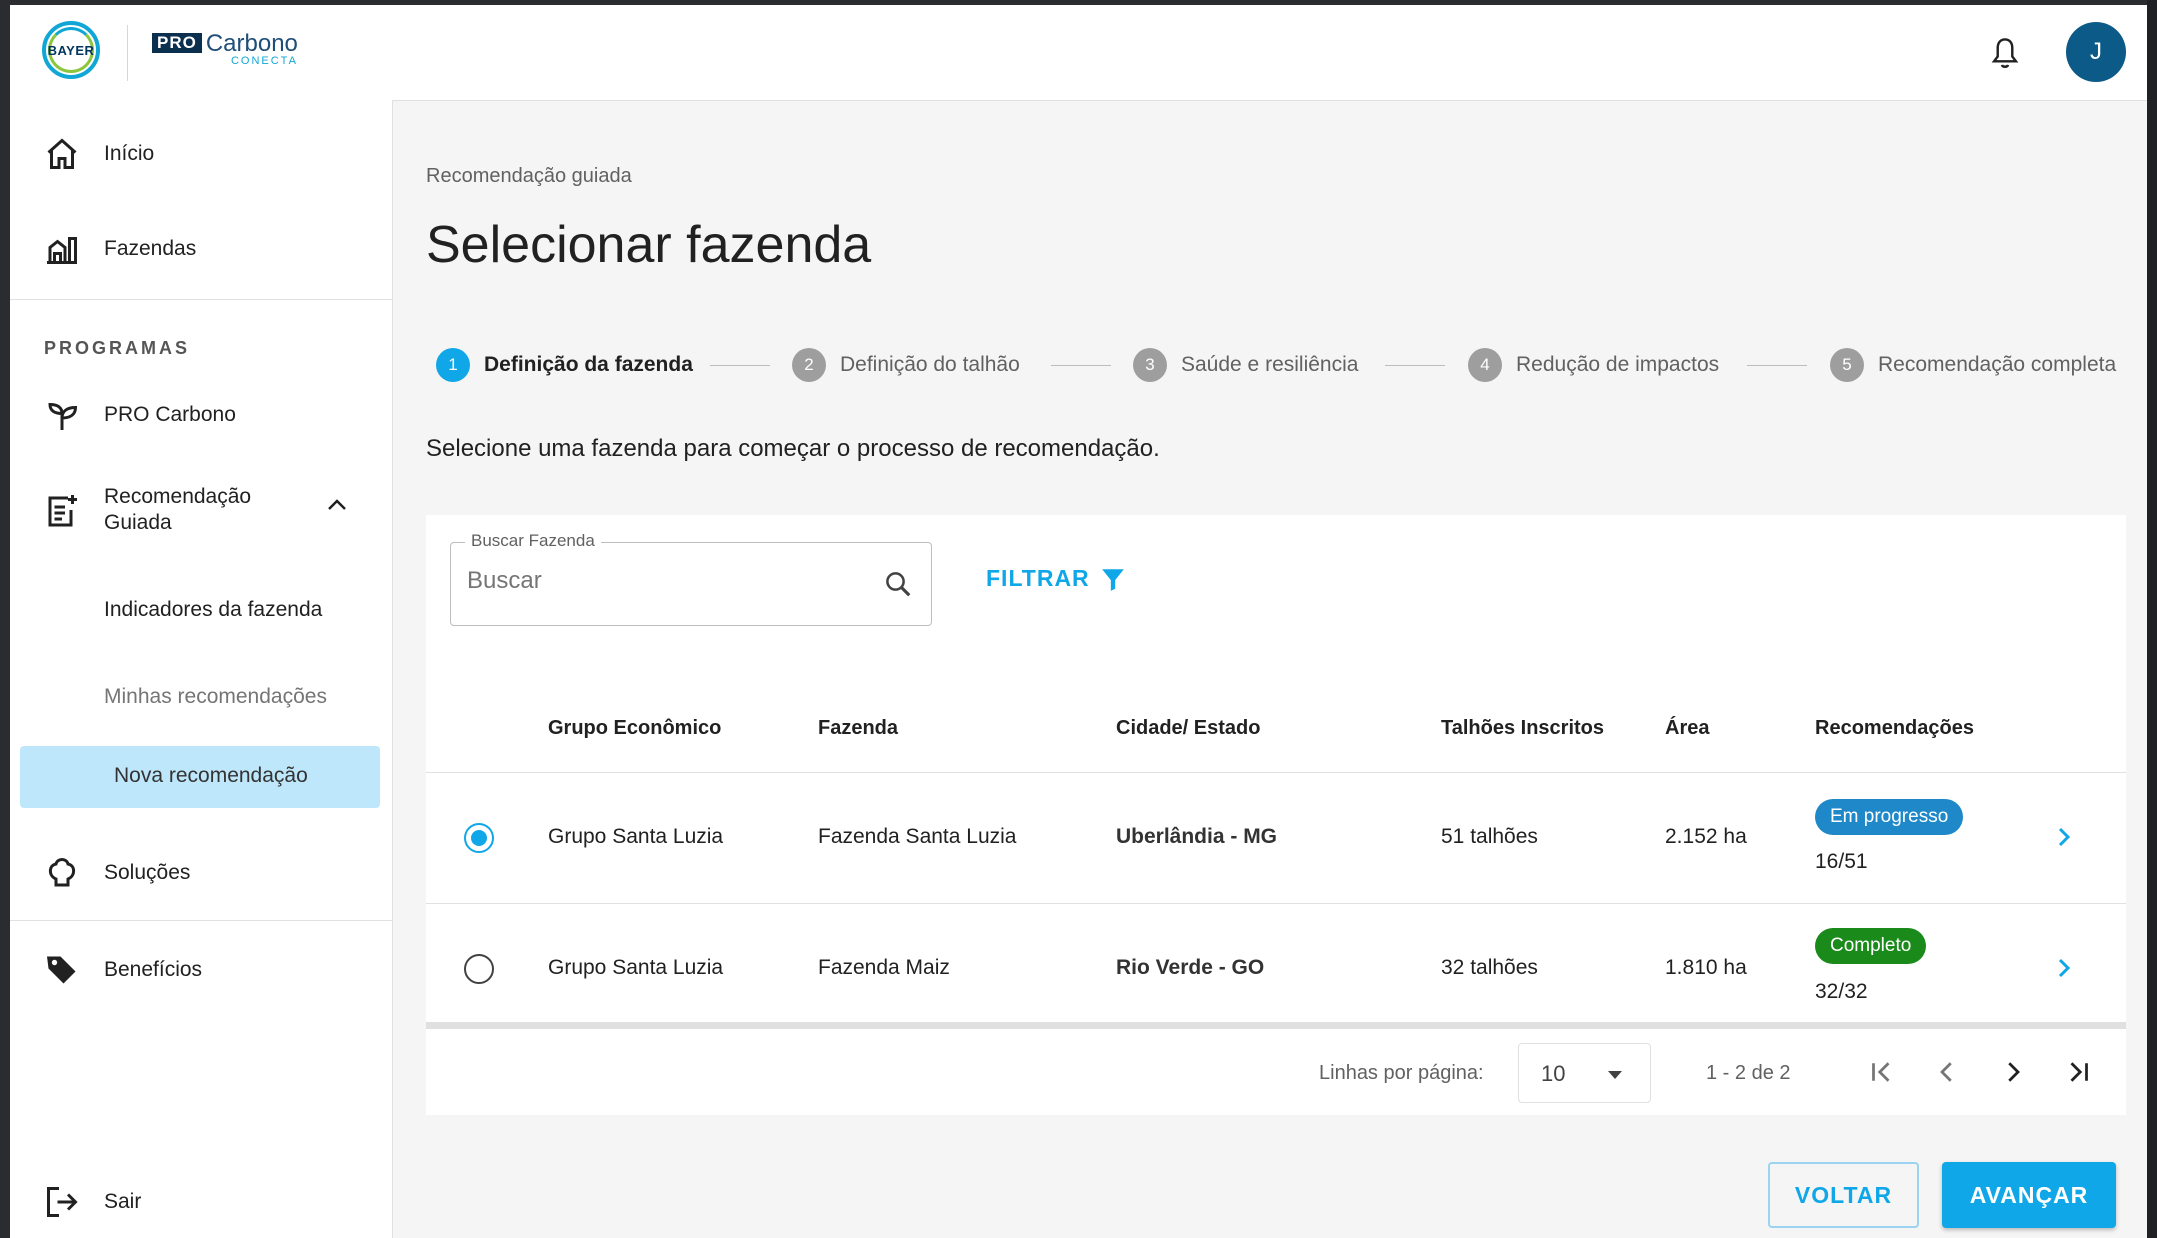 The width and height of the screenshot is (2157, 1238). I want to click on column-header: Fazenda, so click(858, 728).